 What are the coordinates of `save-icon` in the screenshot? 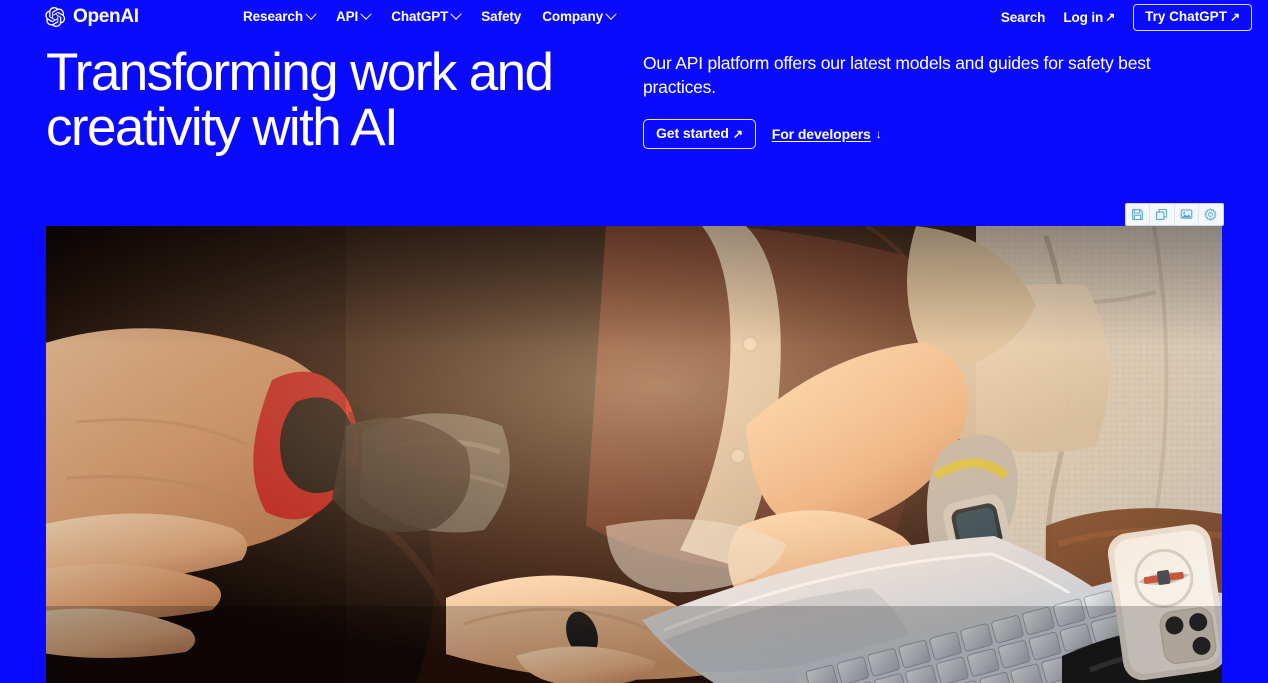 It's located at (1137, 214).